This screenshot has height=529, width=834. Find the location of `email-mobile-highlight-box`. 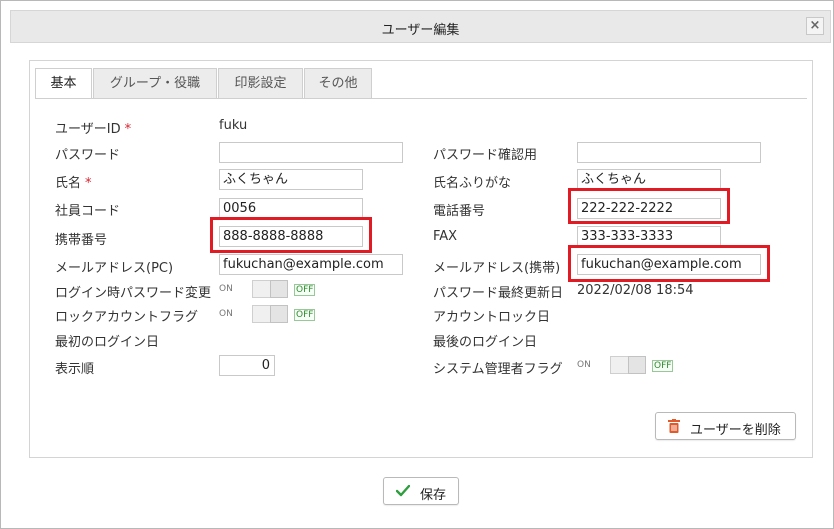

email-mobile-highlight-box is located at coordinates (669, 263).